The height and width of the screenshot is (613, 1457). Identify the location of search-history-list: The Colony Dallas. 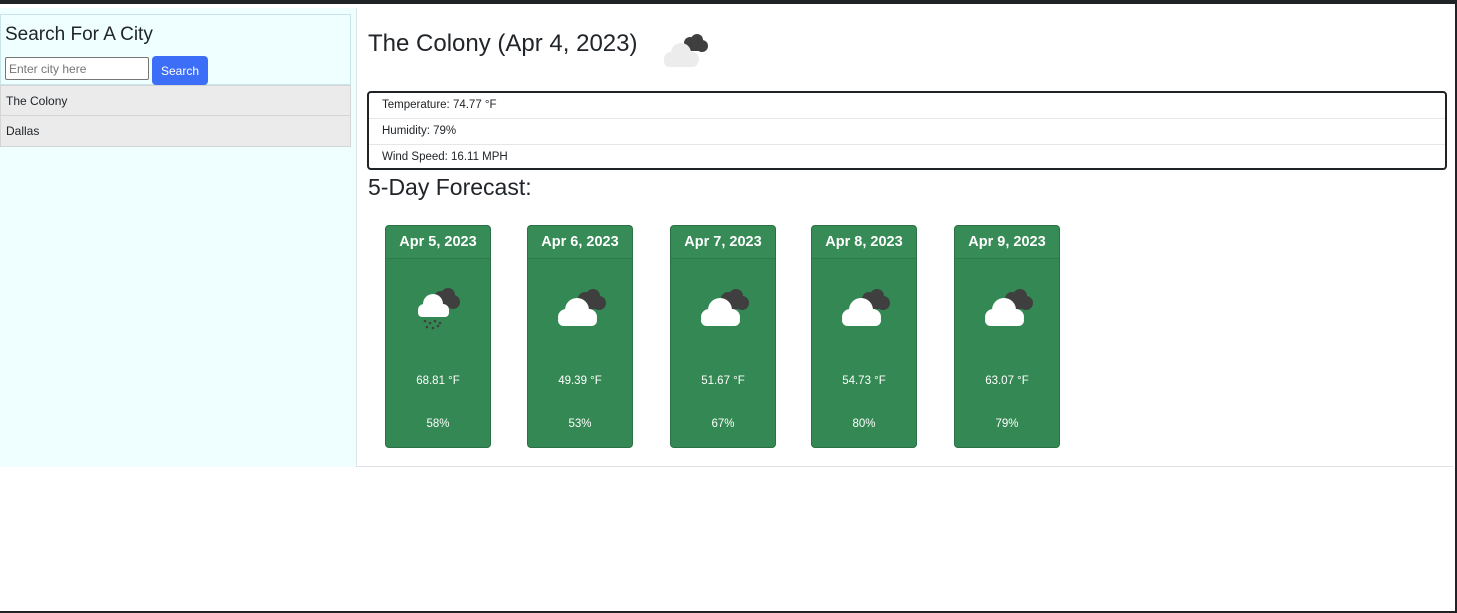
(175, 116).